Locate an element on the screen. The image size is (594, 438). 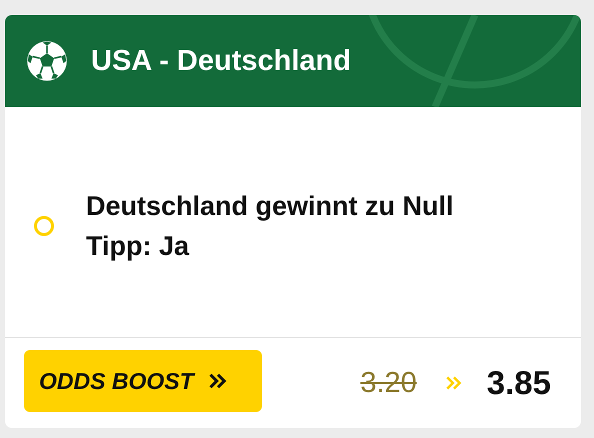
new-odds: 3.85 is located at coordinates (518, 383).